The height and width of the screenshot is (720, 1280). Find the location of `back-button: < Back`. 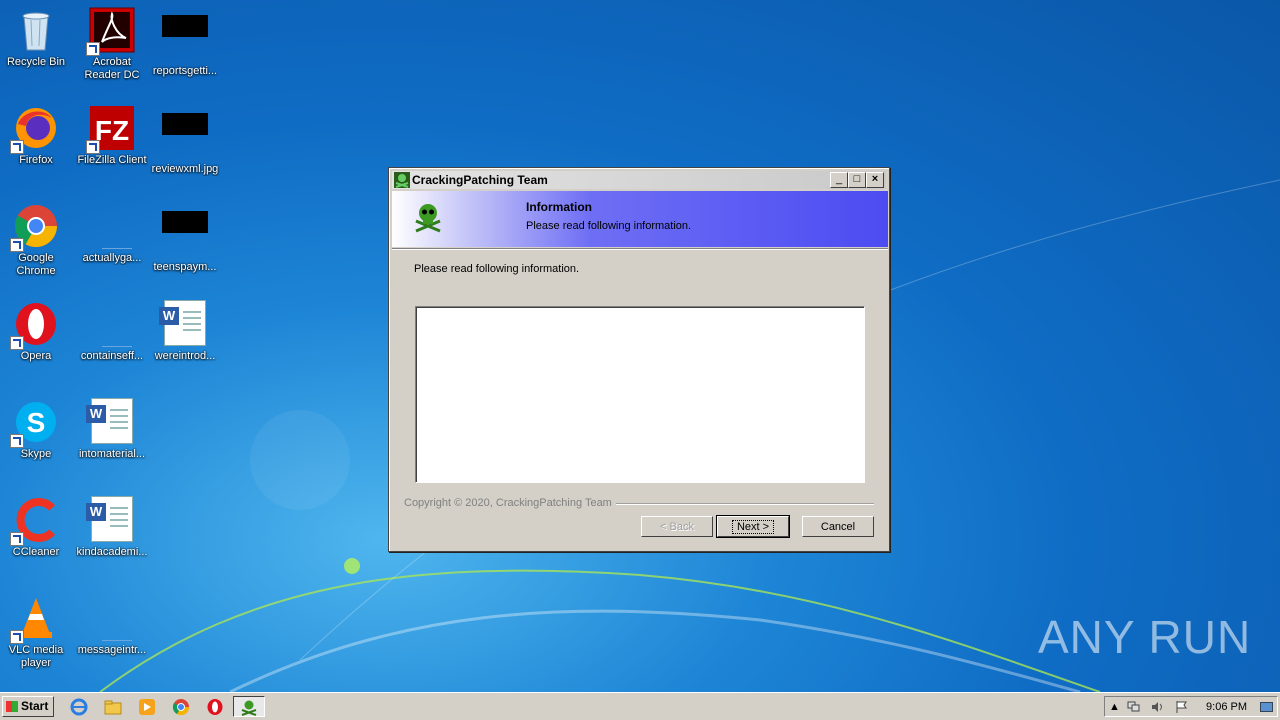

back-button: < Back is located at coordinates (677, 526).